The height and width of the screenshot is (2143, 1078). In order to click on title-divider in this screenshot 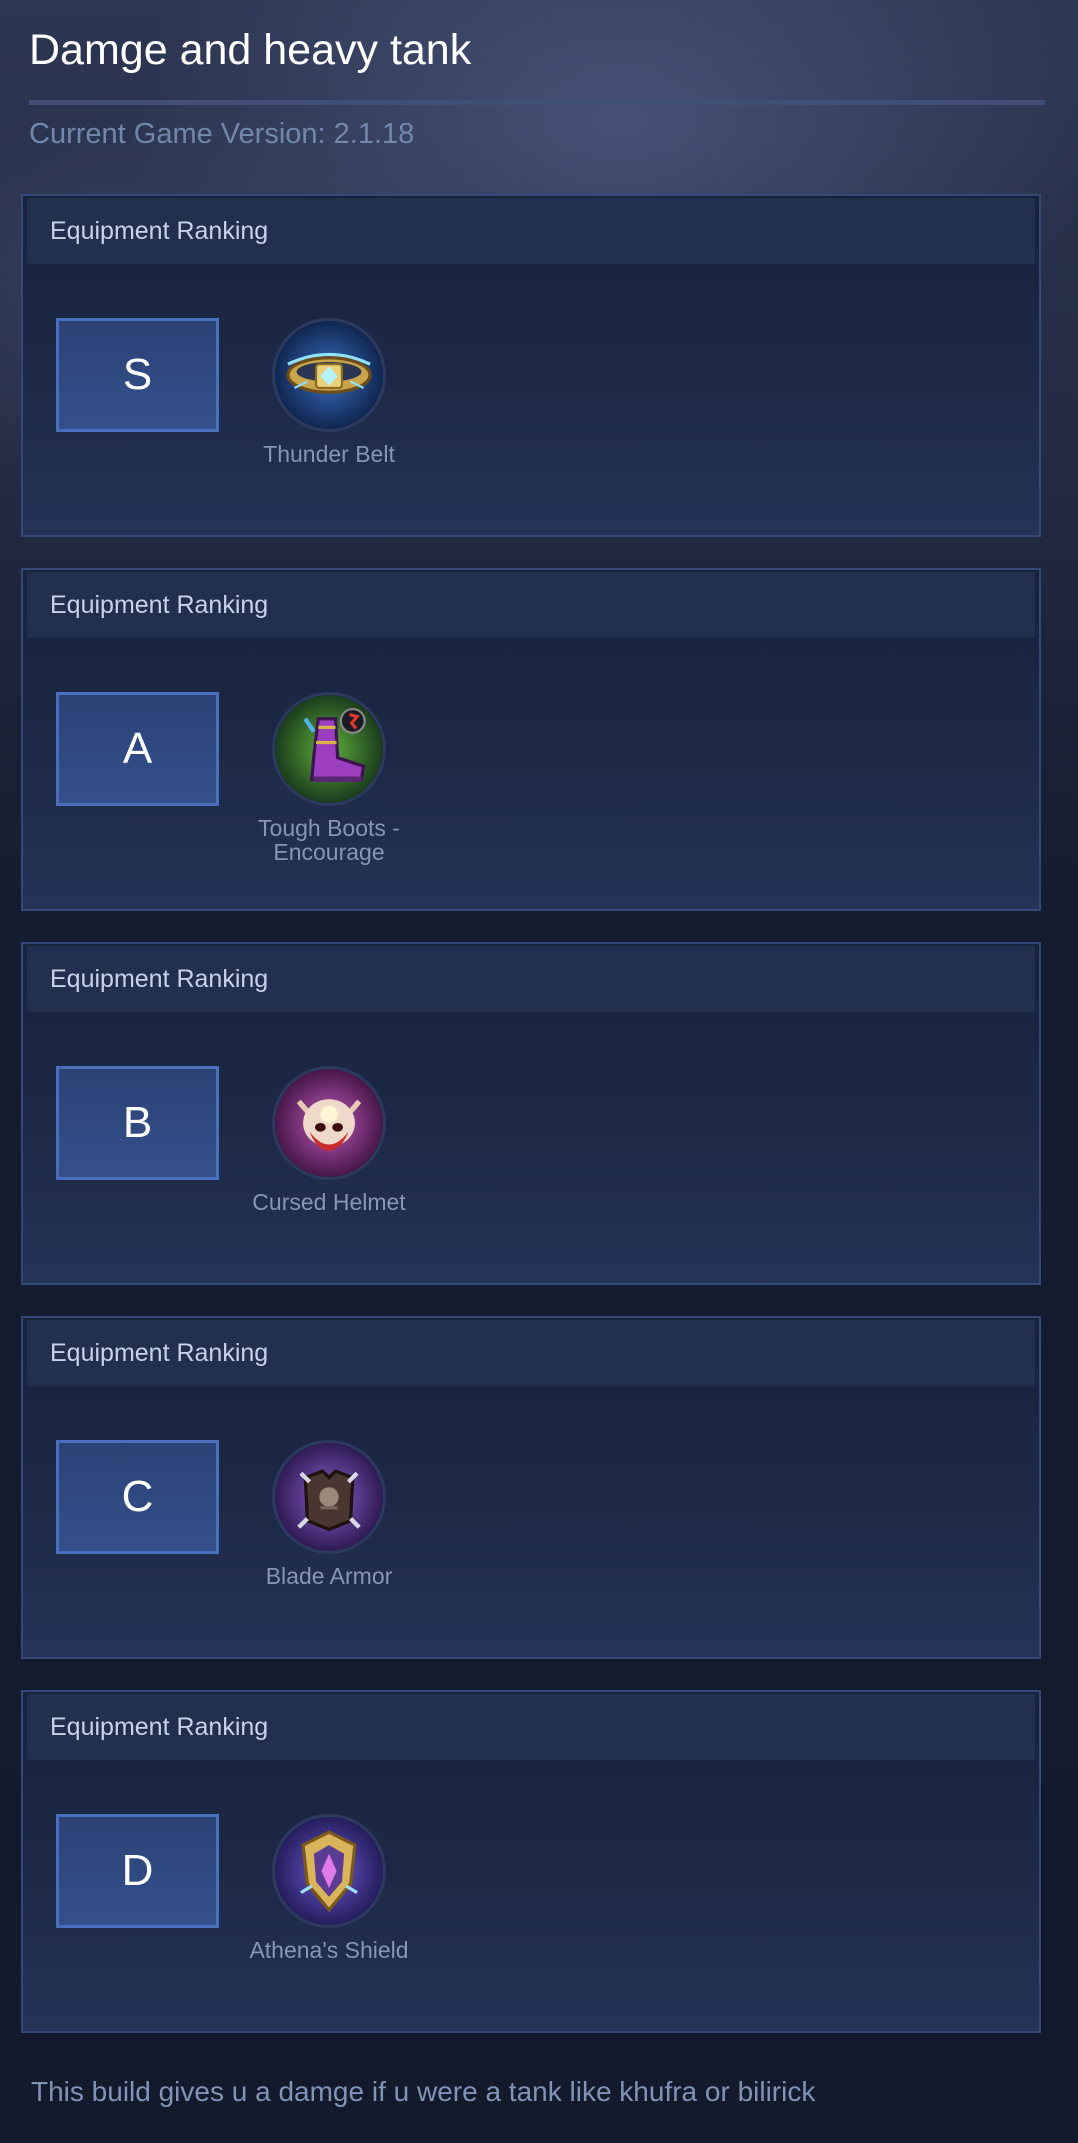, I will do `click(537, 102)`.